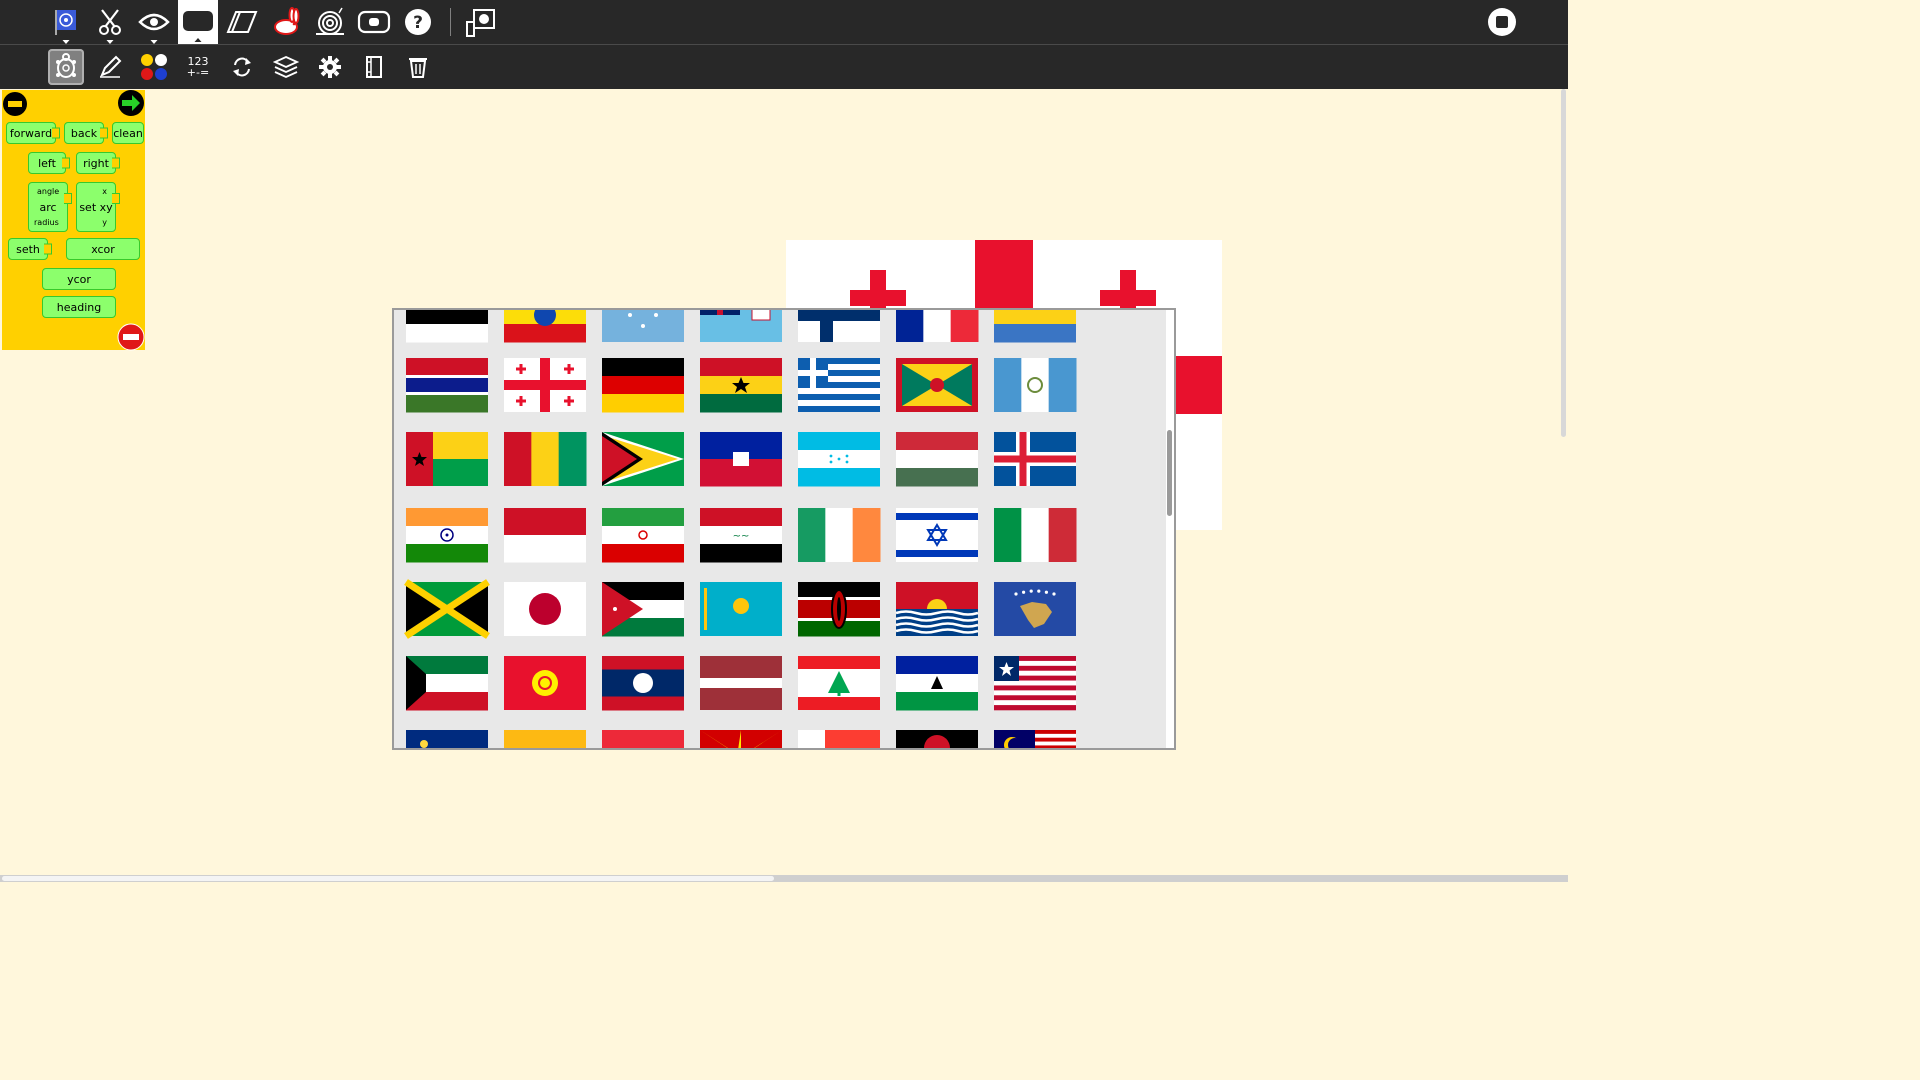 This screenshot has width=1920, height=1080. Describe the element at coordinates (330, 22) in the screenshot. I see `snail-icon` at that location.